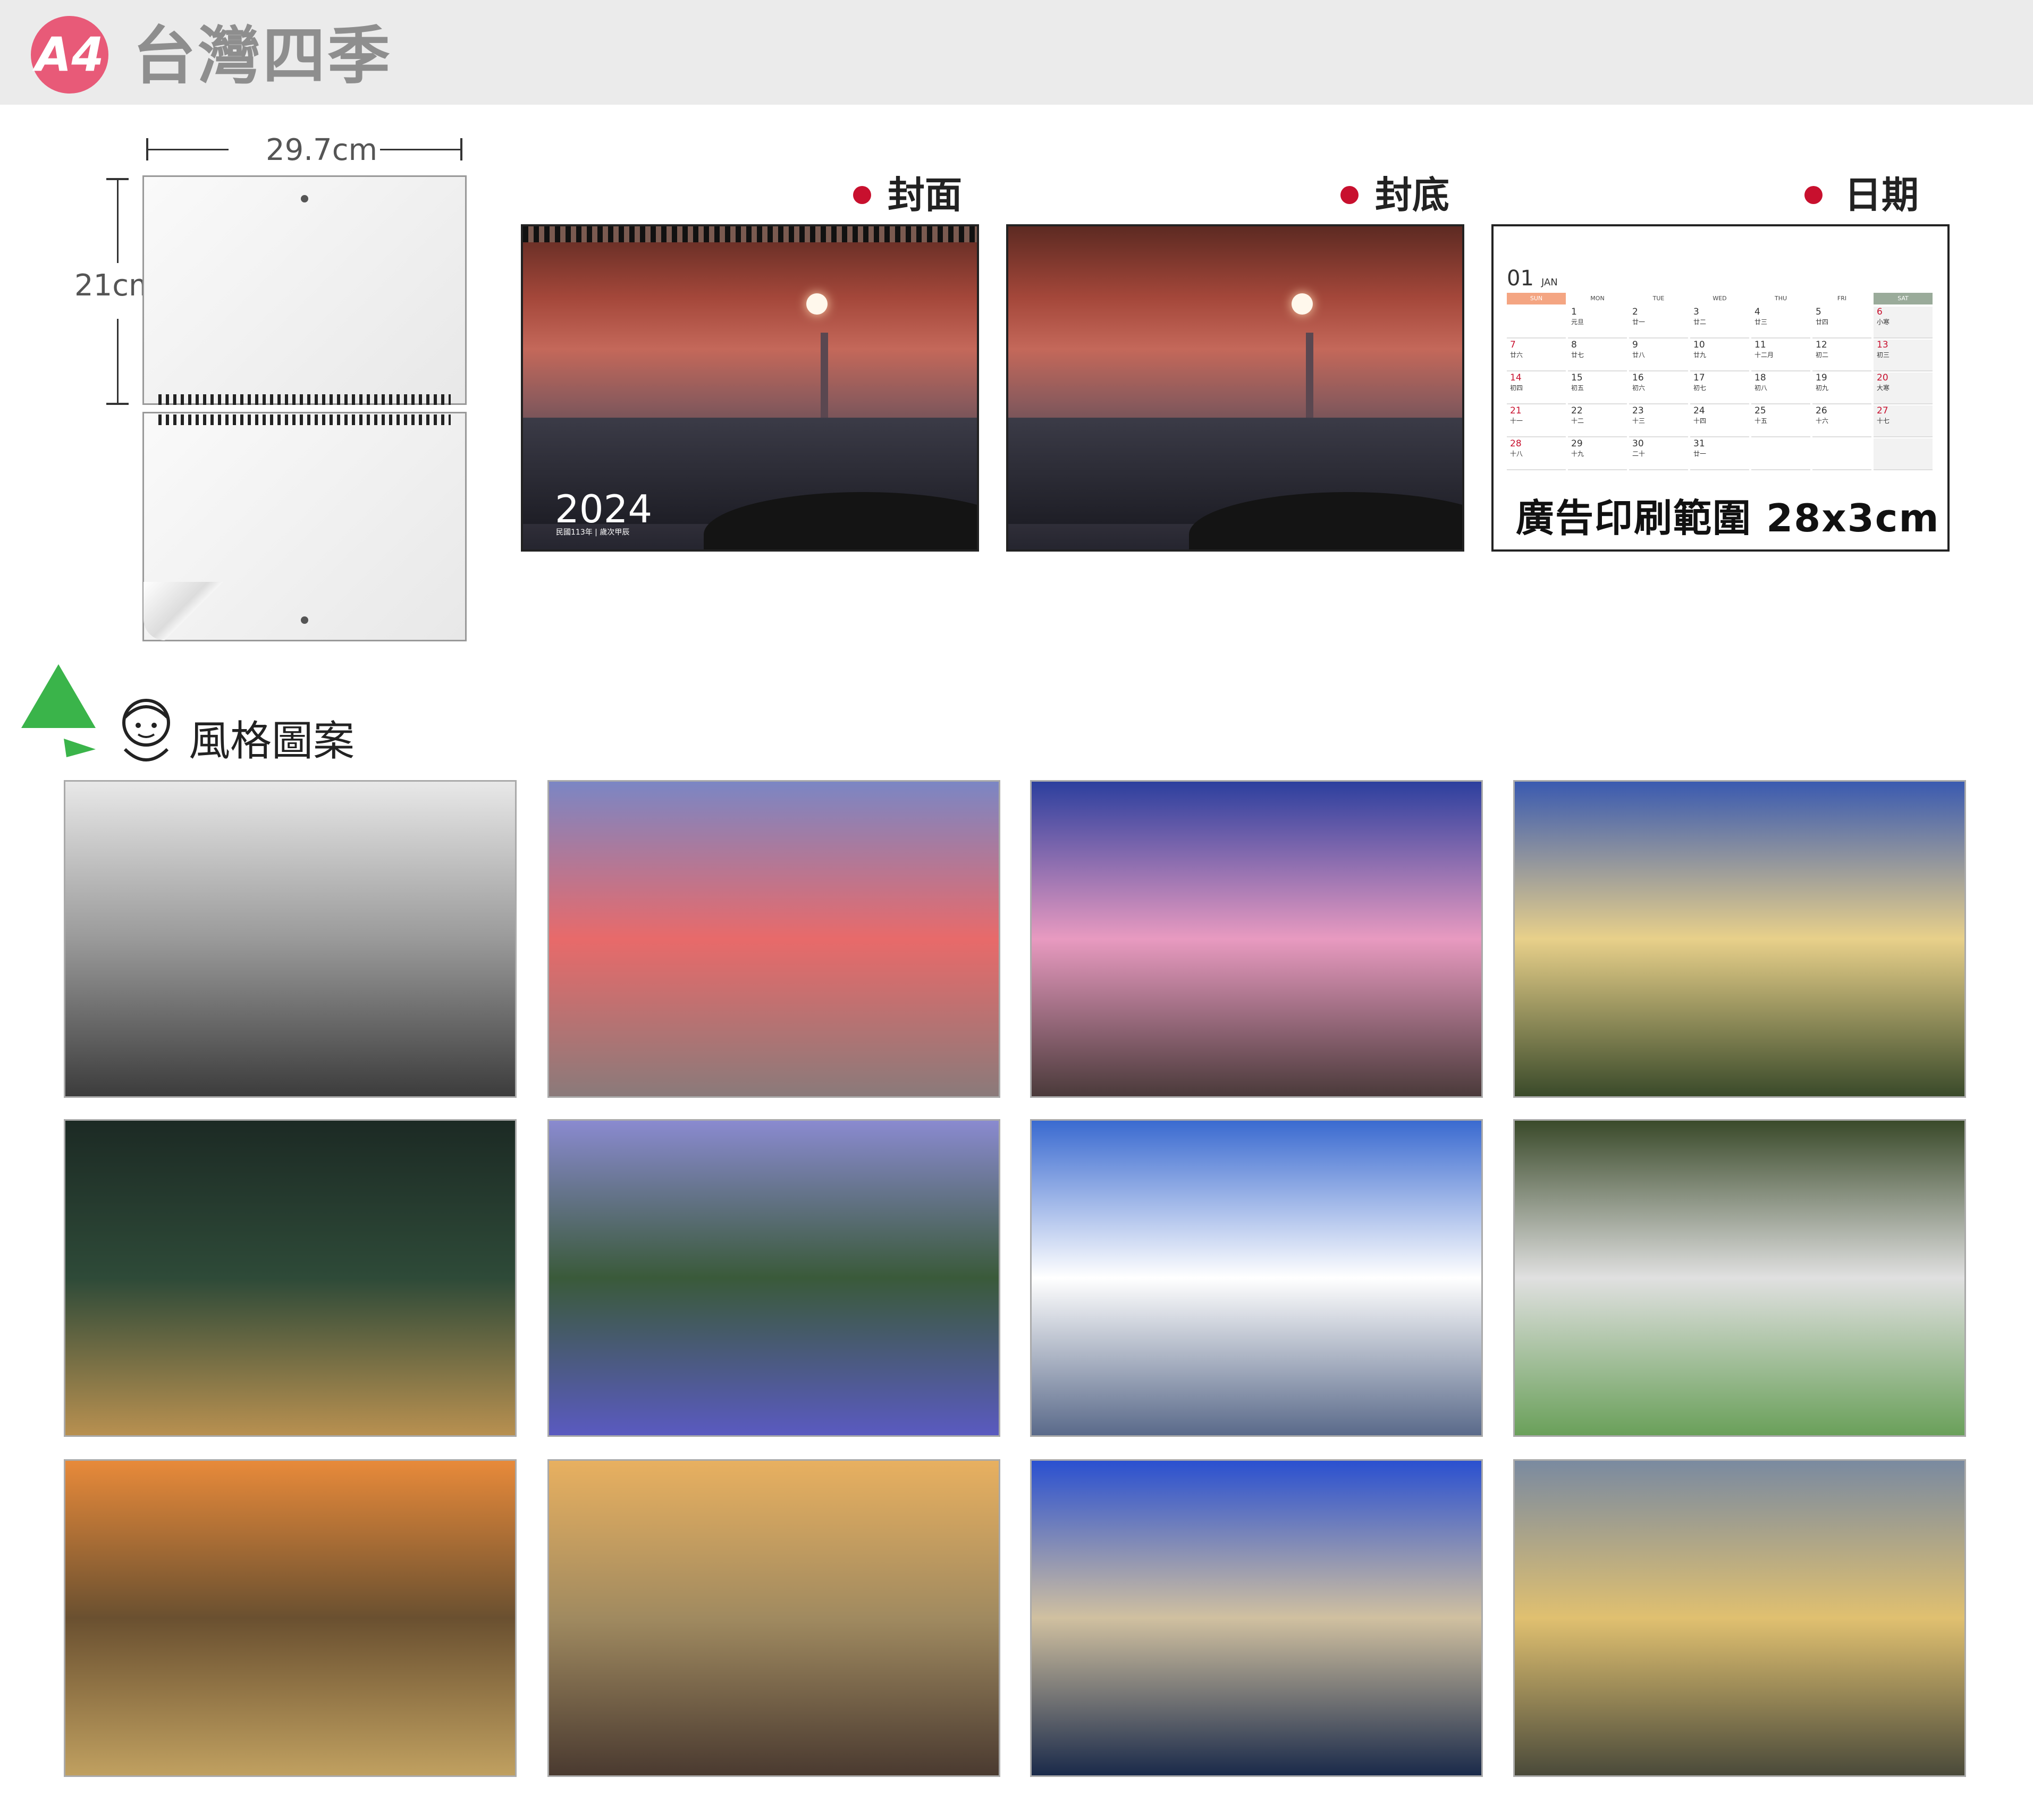  Describe the element at coordinates (1577, 355) in the screenshot. I see `lunar-date: 廿七` at that location.